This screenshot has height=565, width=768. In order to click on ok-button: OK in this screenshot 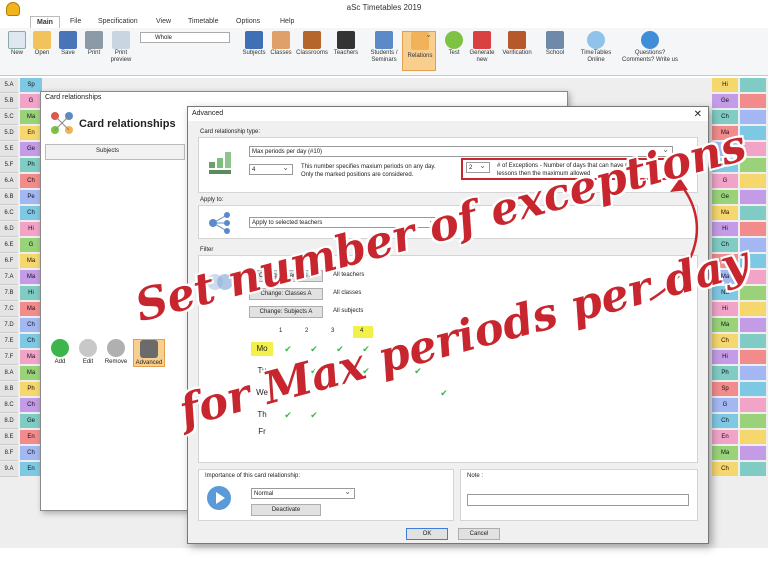, I will do `click(427, 534)`.